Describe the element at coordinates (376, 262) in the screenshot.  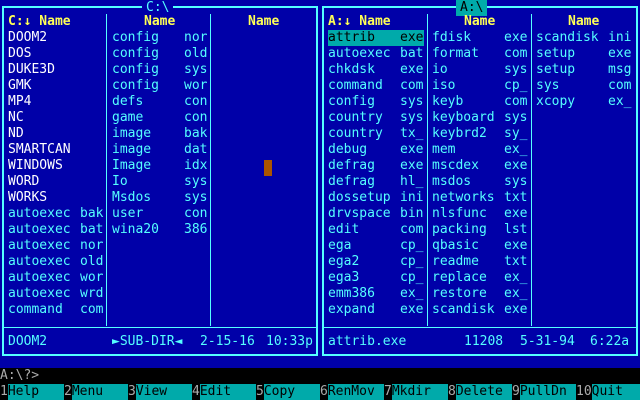
I see `file-entry: ega2 cp_` at that location.